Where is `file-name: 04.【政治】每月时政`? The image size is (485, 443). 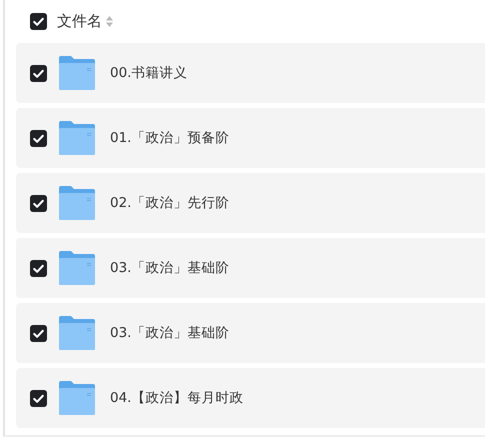
file-name: 04.【政治】每月时政 is located at coordinates (177, 398).